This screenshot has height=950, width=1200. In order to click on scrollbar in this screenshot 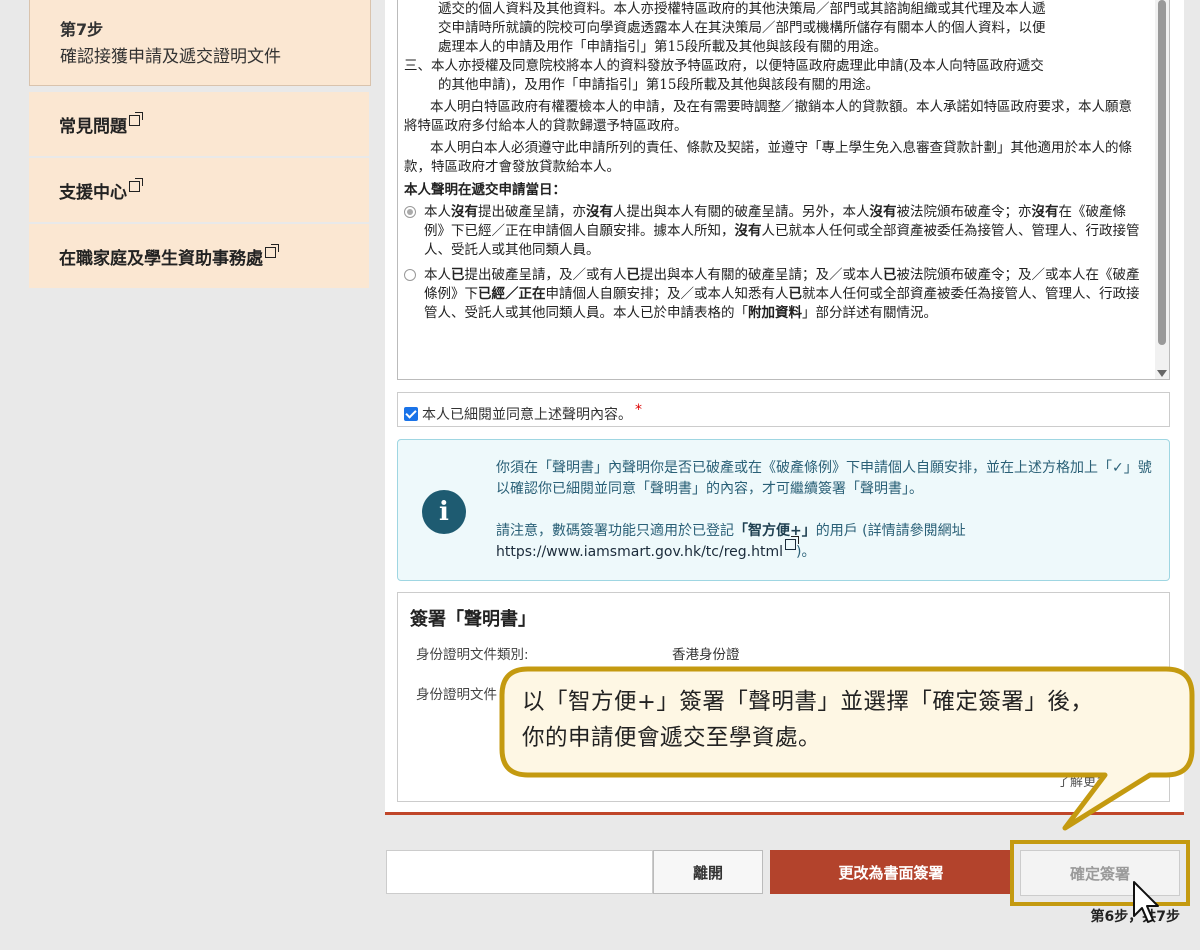, I will do `click(1162, 189)`.